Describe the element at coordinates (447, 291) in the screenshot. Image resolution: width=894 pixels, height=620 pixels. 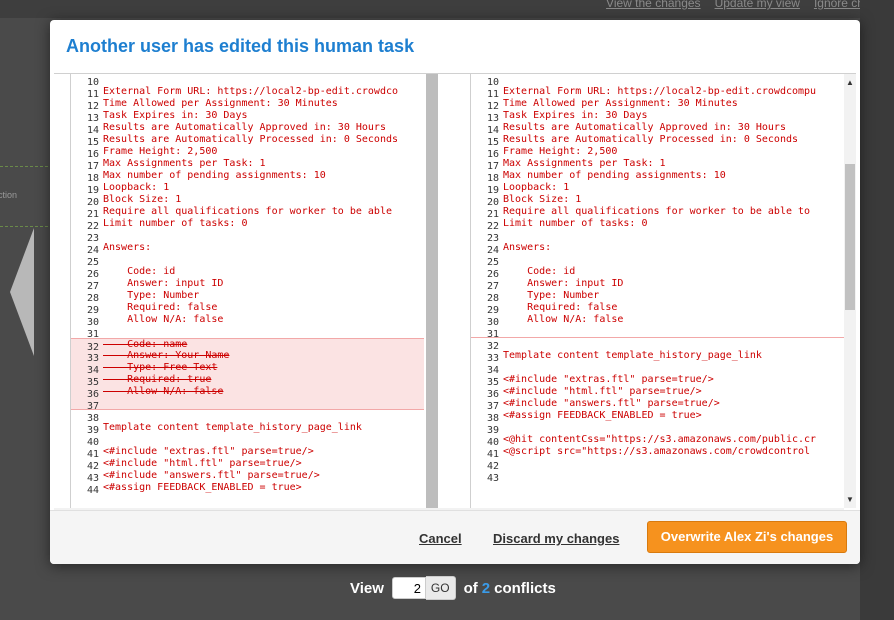
I see `diff-gutter` at that location.